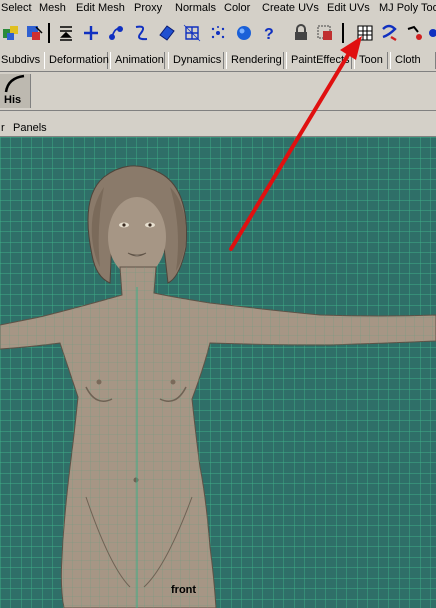 This screenshot has height=608, width=436. What do you see at coordinates (365, 33) in the screenshot?
I see `uv-texture-editor-icon` at bounding box center [365, 33].